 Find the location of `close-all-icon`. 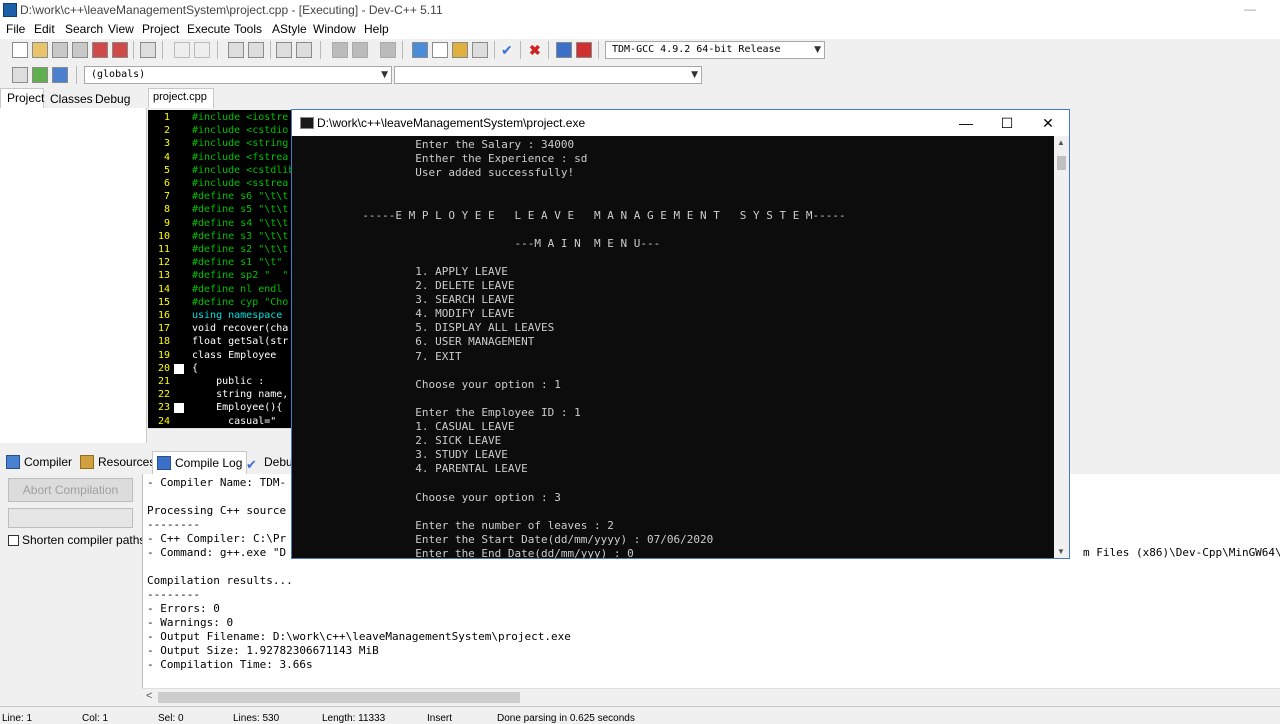

close-all-icon is located at coordinates (120, 50).